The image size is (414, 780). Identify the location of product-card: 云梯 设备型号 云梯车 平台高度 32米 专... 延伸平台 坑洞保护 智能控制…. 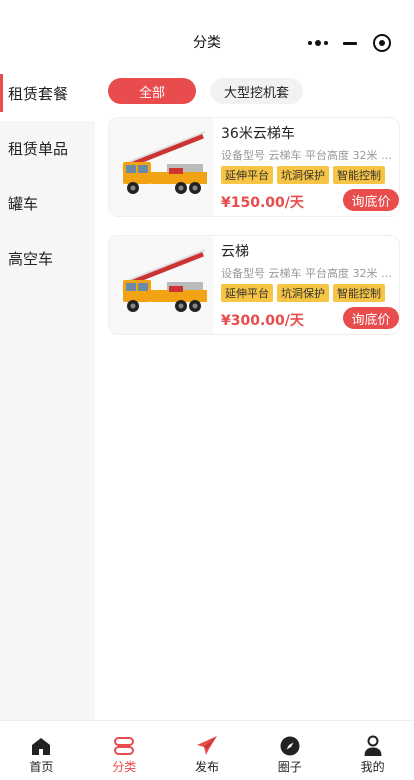
(254, 285).